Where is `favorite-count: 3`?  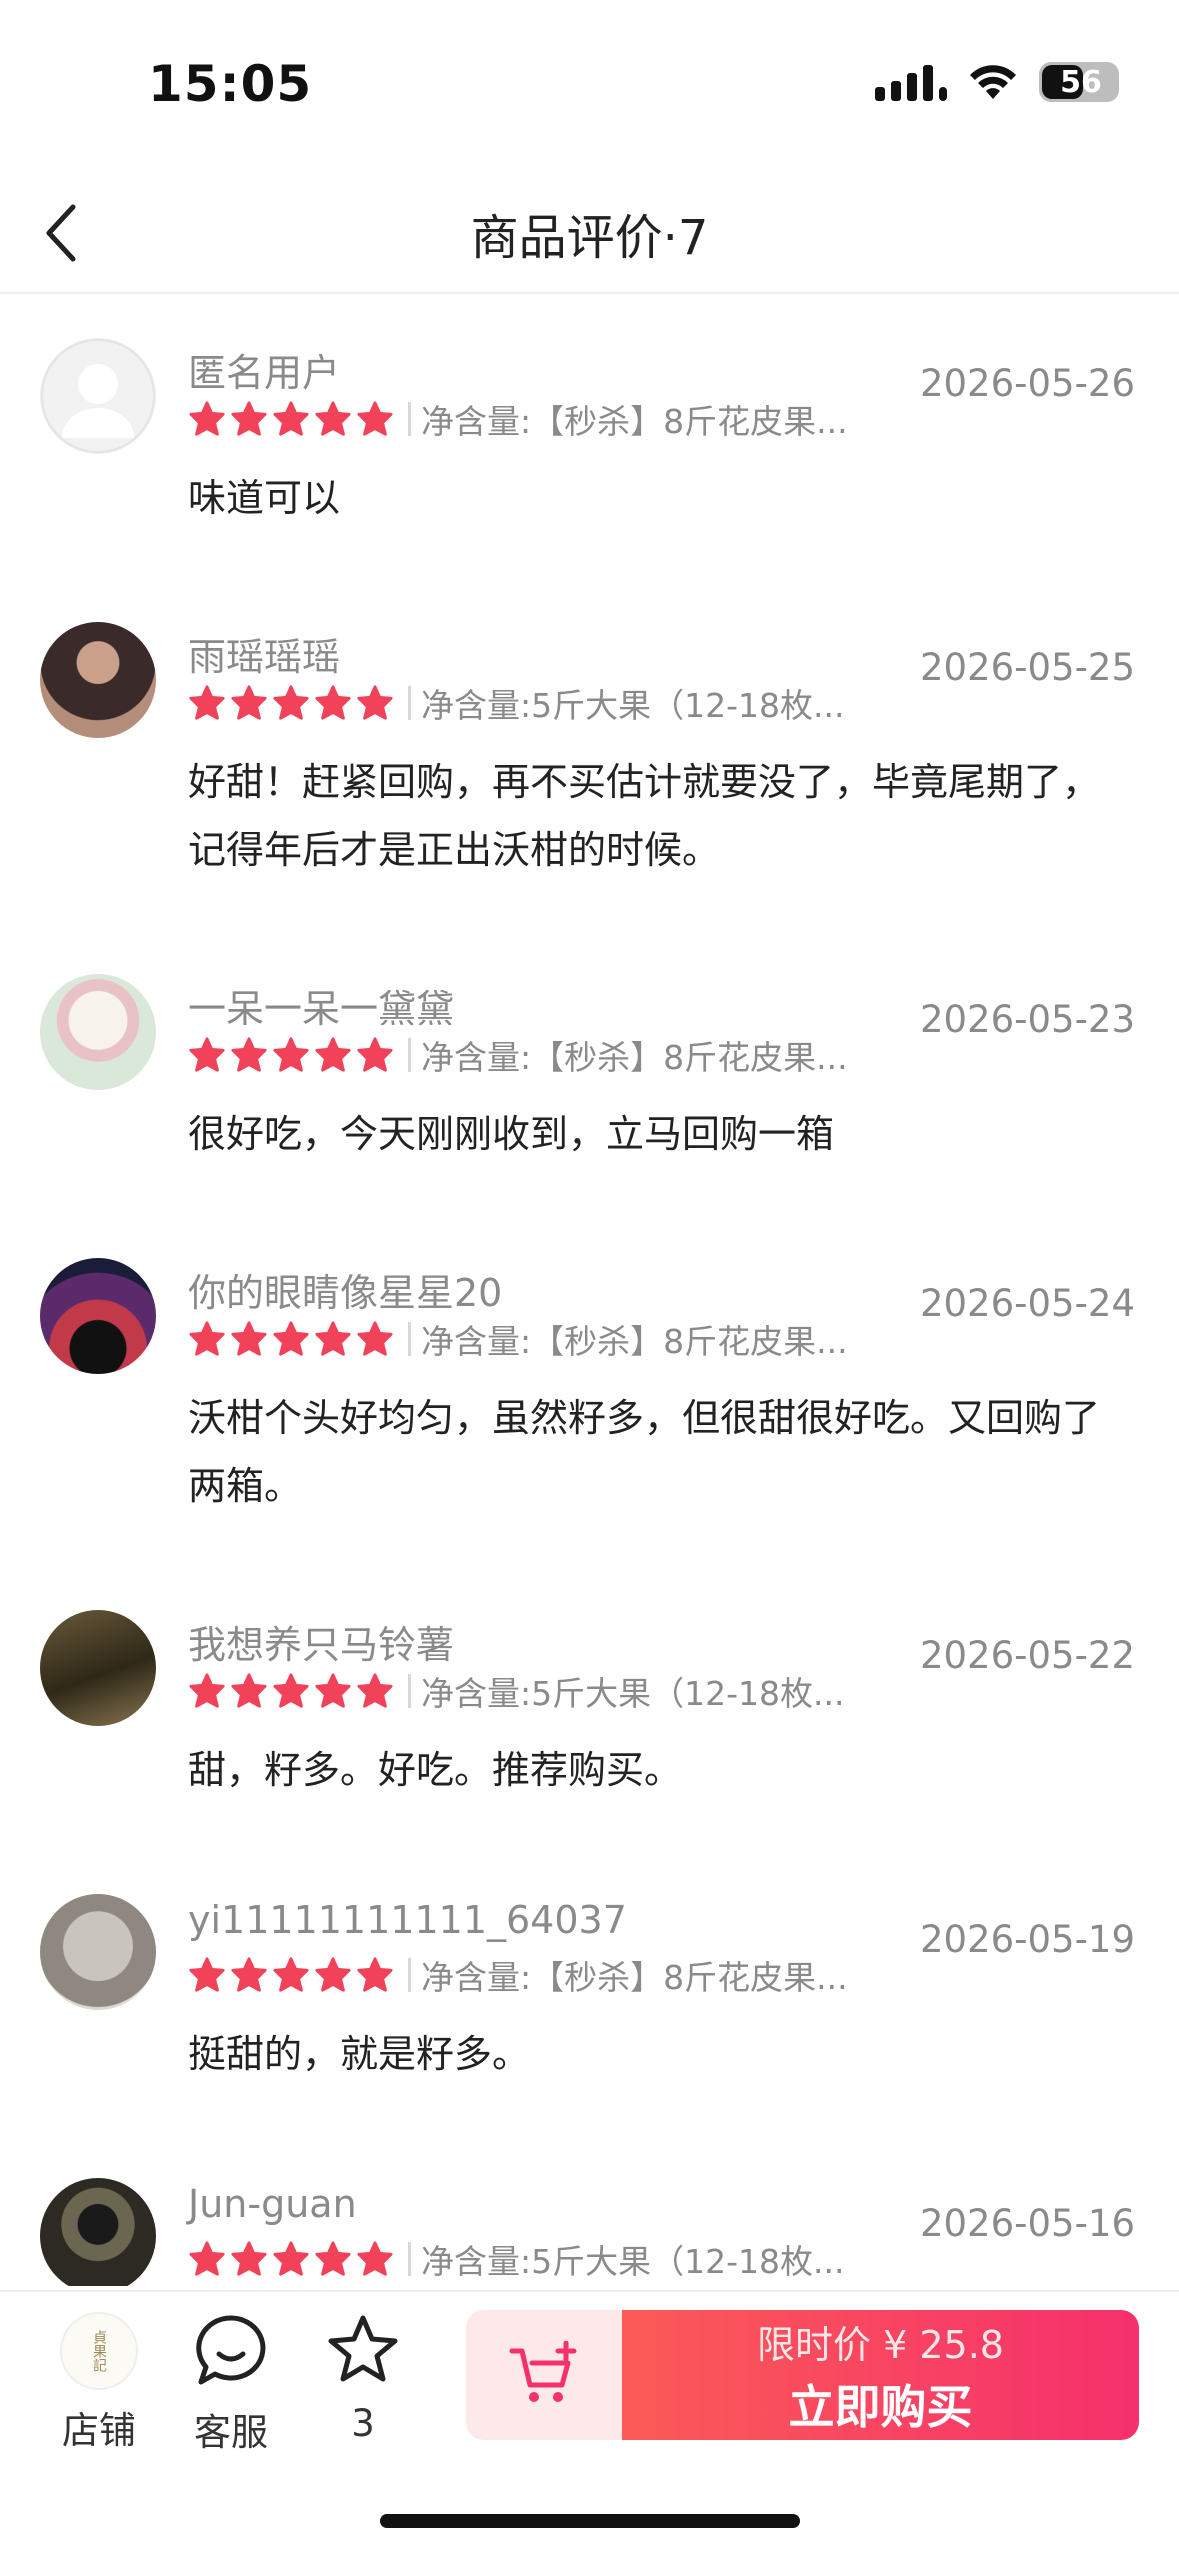 favorite-count: 3 is located at coordinates (363, 2423).